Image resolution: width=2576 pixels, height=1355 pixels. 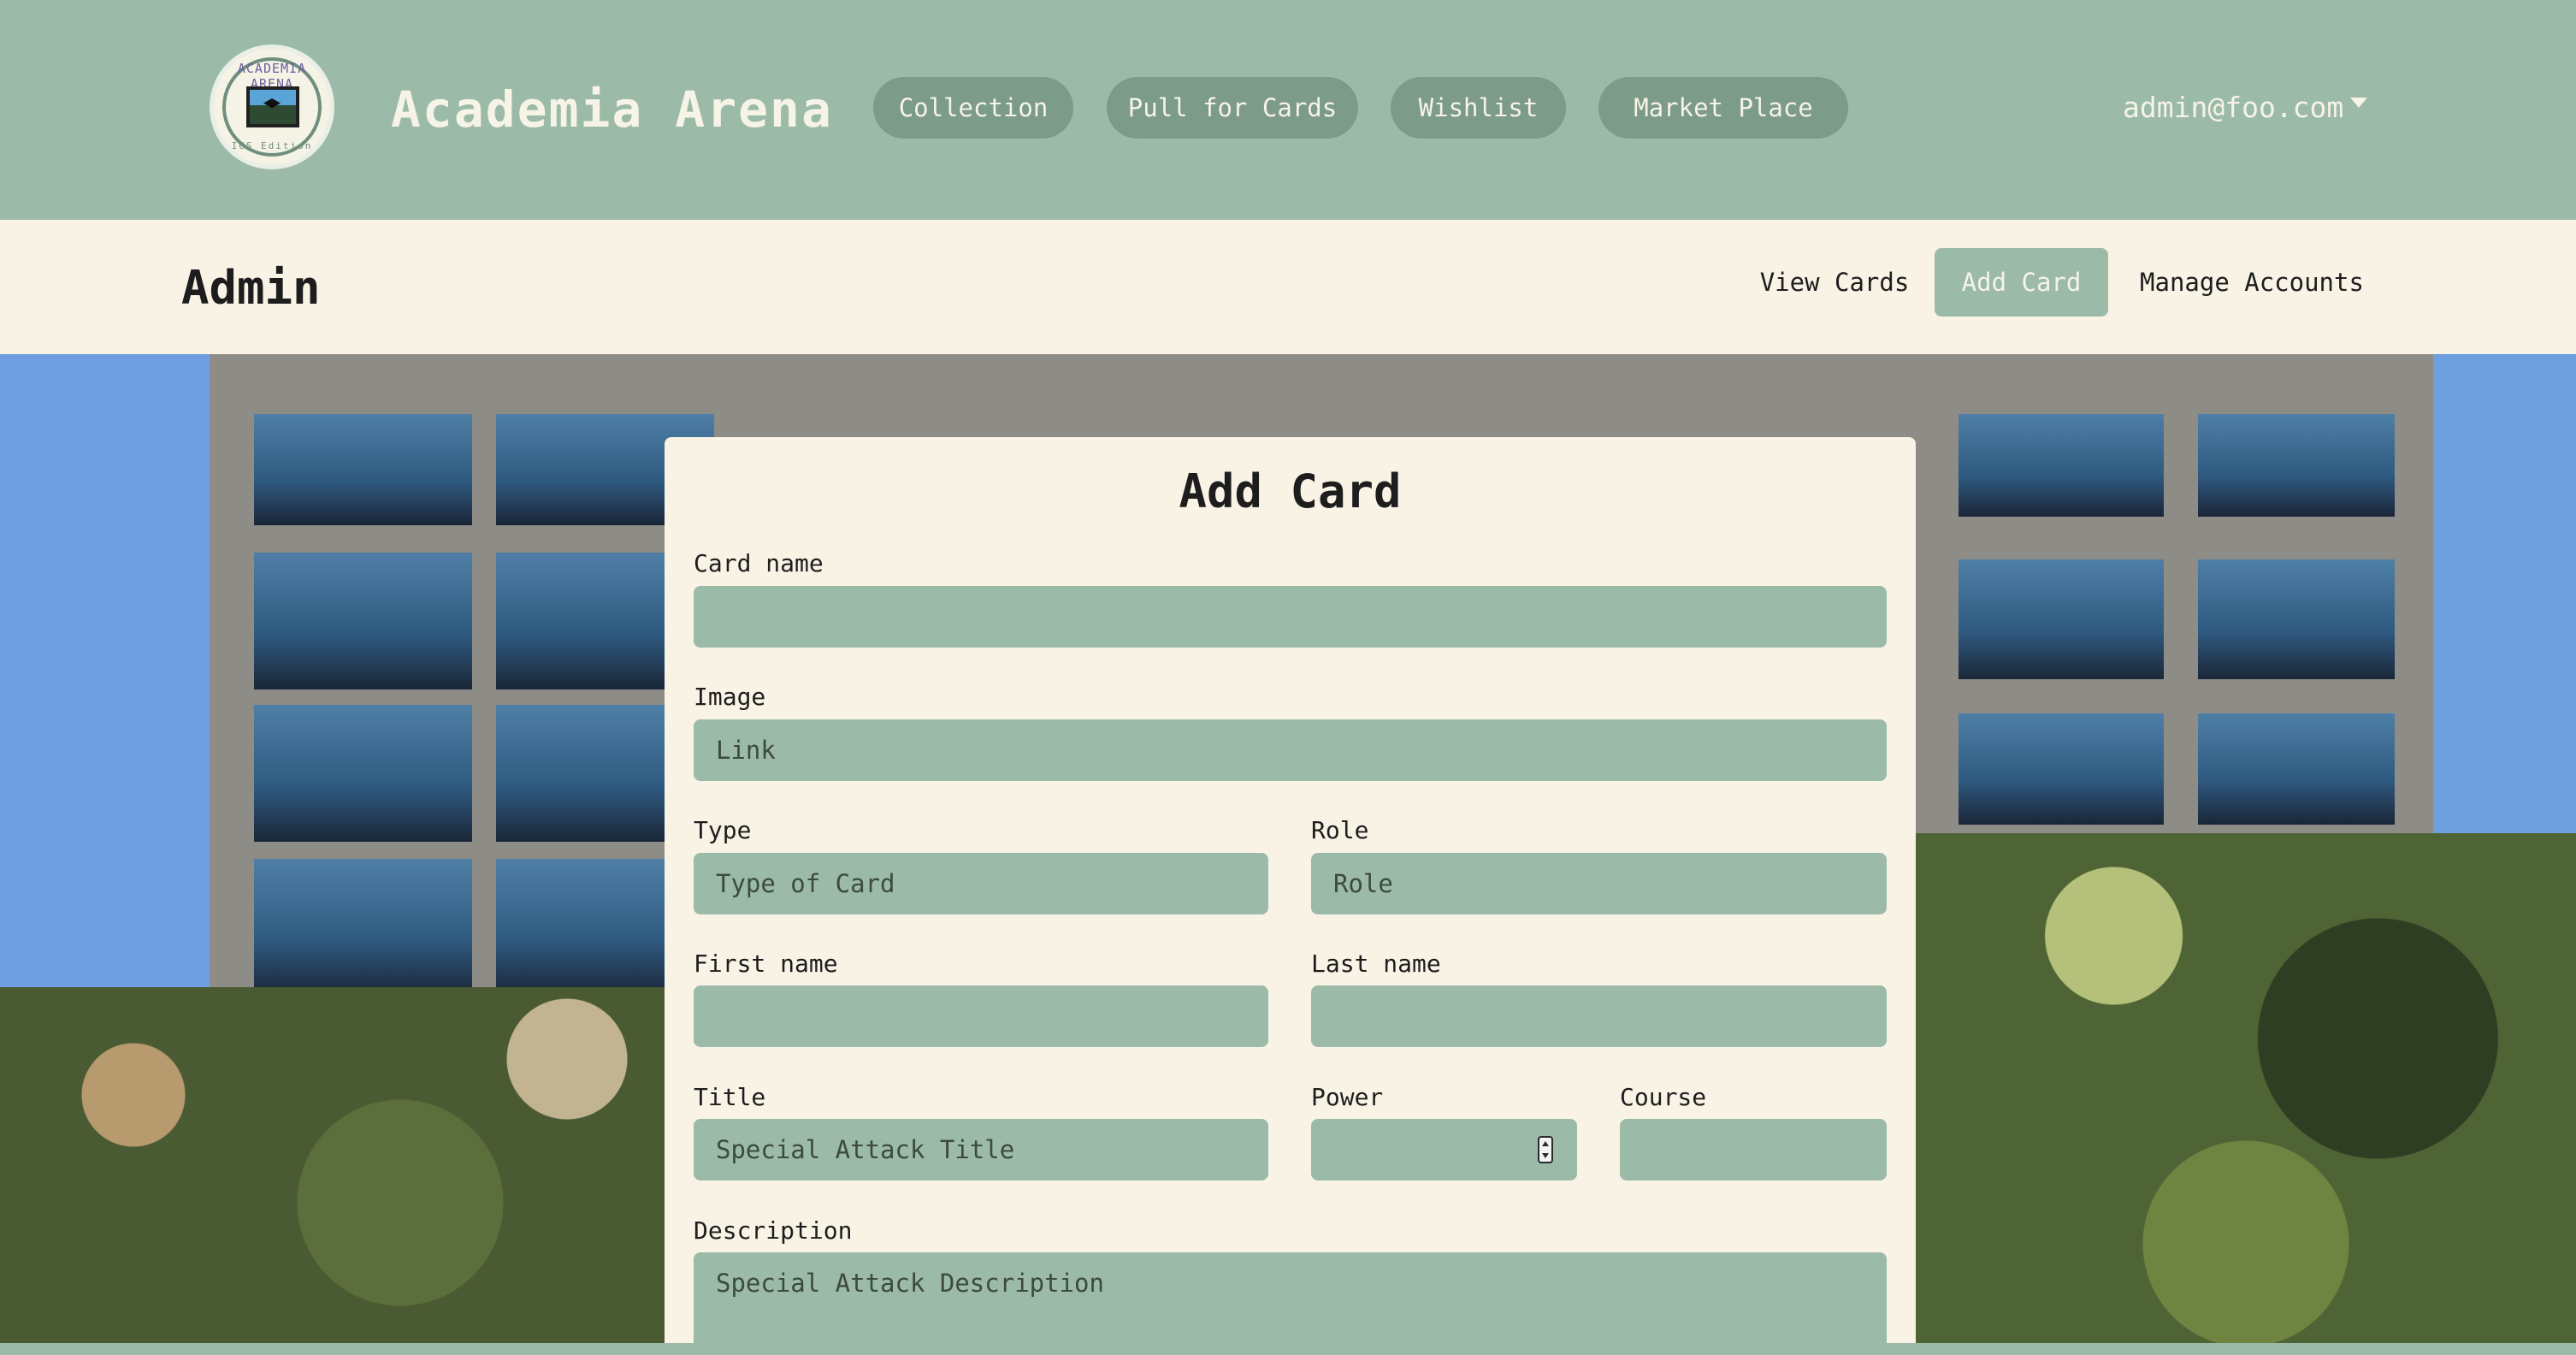 I want to click on course-label: Course, so click(x=1663, y=1097).